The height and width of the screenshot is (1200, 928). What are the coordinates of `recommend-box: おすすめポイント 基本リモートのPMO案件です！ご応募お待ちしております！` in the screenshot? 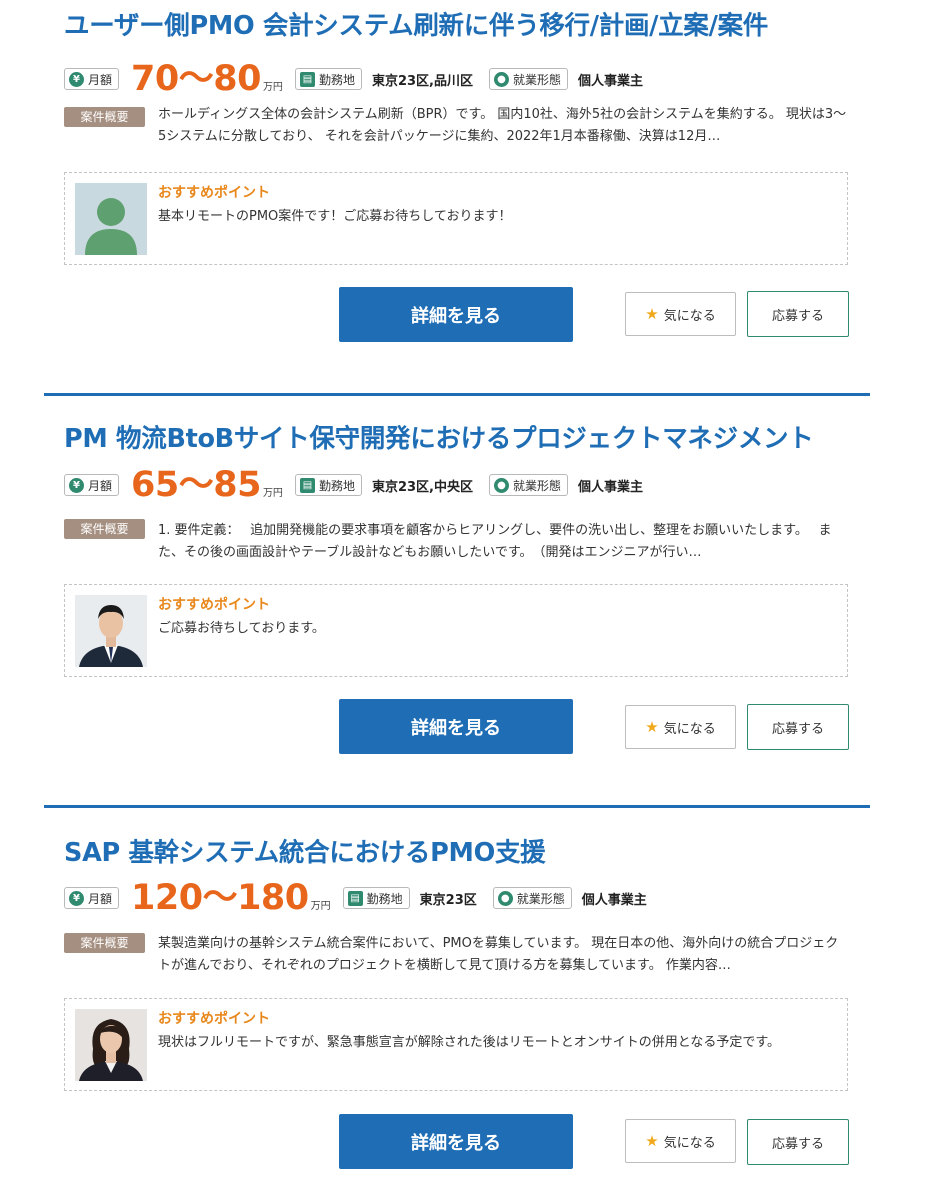 It's located at (456, 218).